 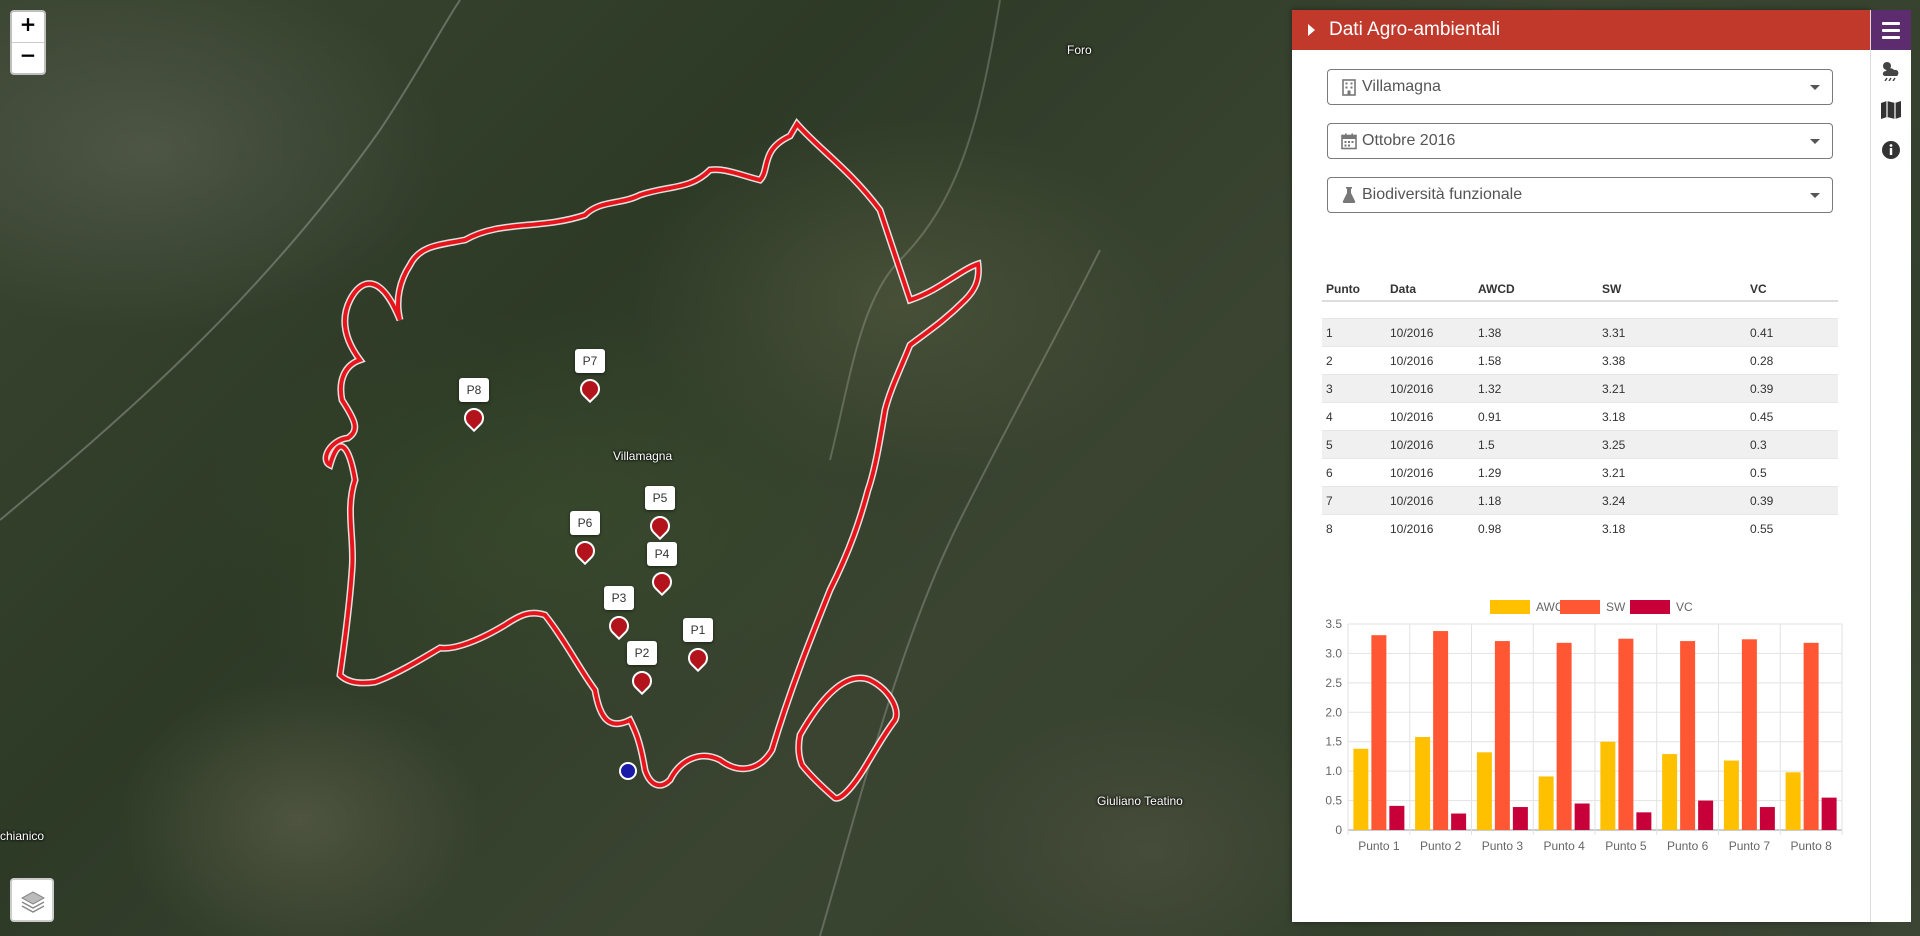 What do you see at coordinates (22, 836) in the screenshot?
I see `place-label-chianico: chianico` at bounding box center [22, 836].